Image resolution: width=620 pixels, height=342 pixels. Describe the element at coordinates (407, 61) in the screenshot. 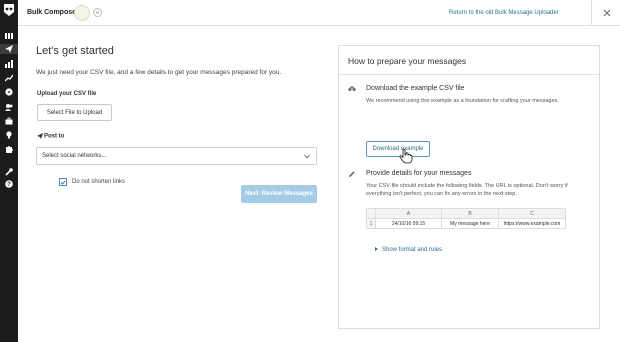

I see `card-title: How to prepare your messages` at that location.